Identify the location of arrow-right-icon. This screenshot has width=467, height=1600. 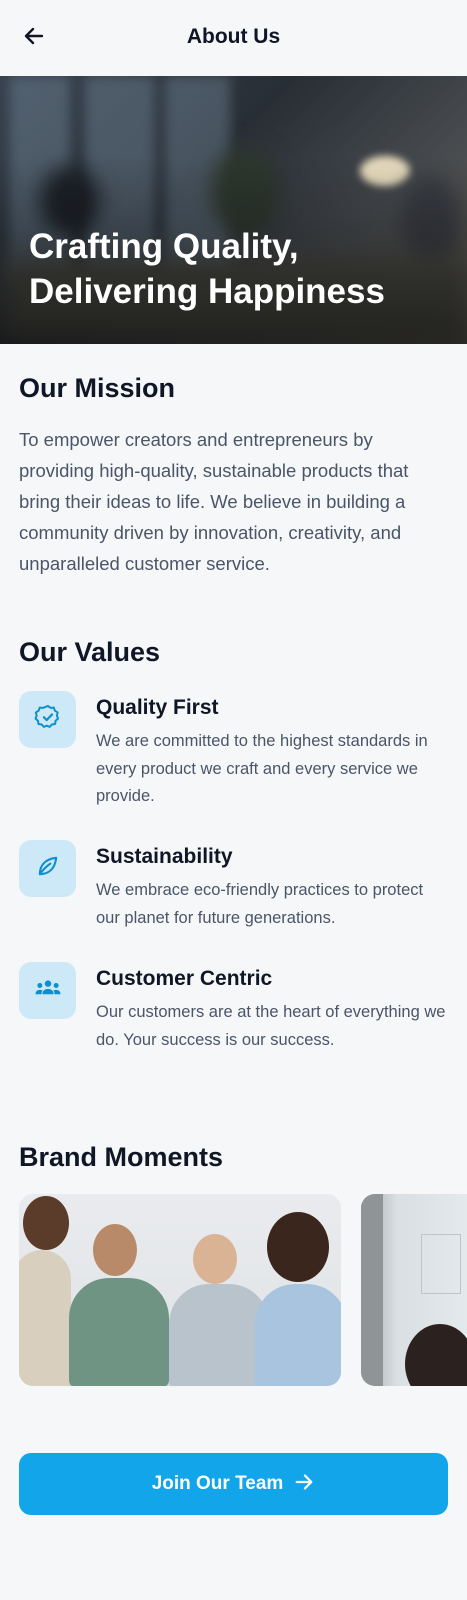
(304, 1484).